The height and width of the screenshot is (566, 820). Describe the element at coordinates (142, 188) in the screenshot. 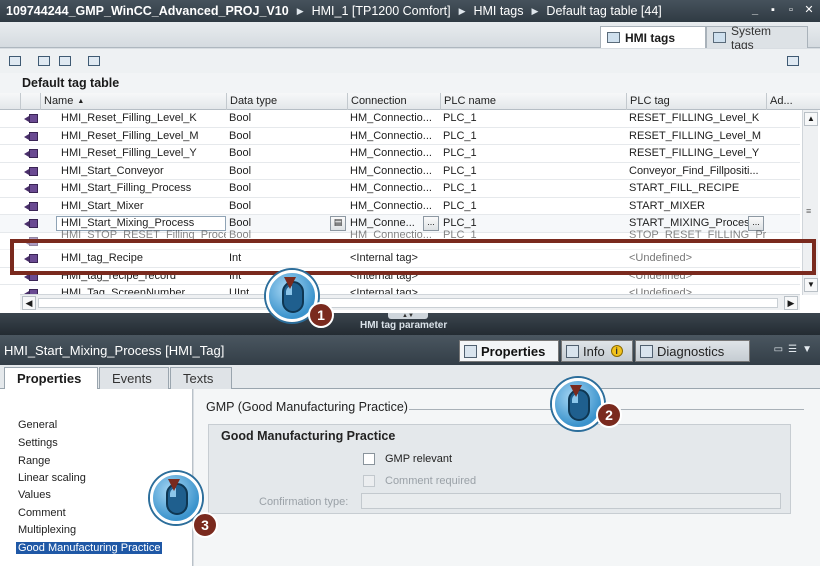

I see `cell-name: HMI_Start_Filling_Process` at that location.